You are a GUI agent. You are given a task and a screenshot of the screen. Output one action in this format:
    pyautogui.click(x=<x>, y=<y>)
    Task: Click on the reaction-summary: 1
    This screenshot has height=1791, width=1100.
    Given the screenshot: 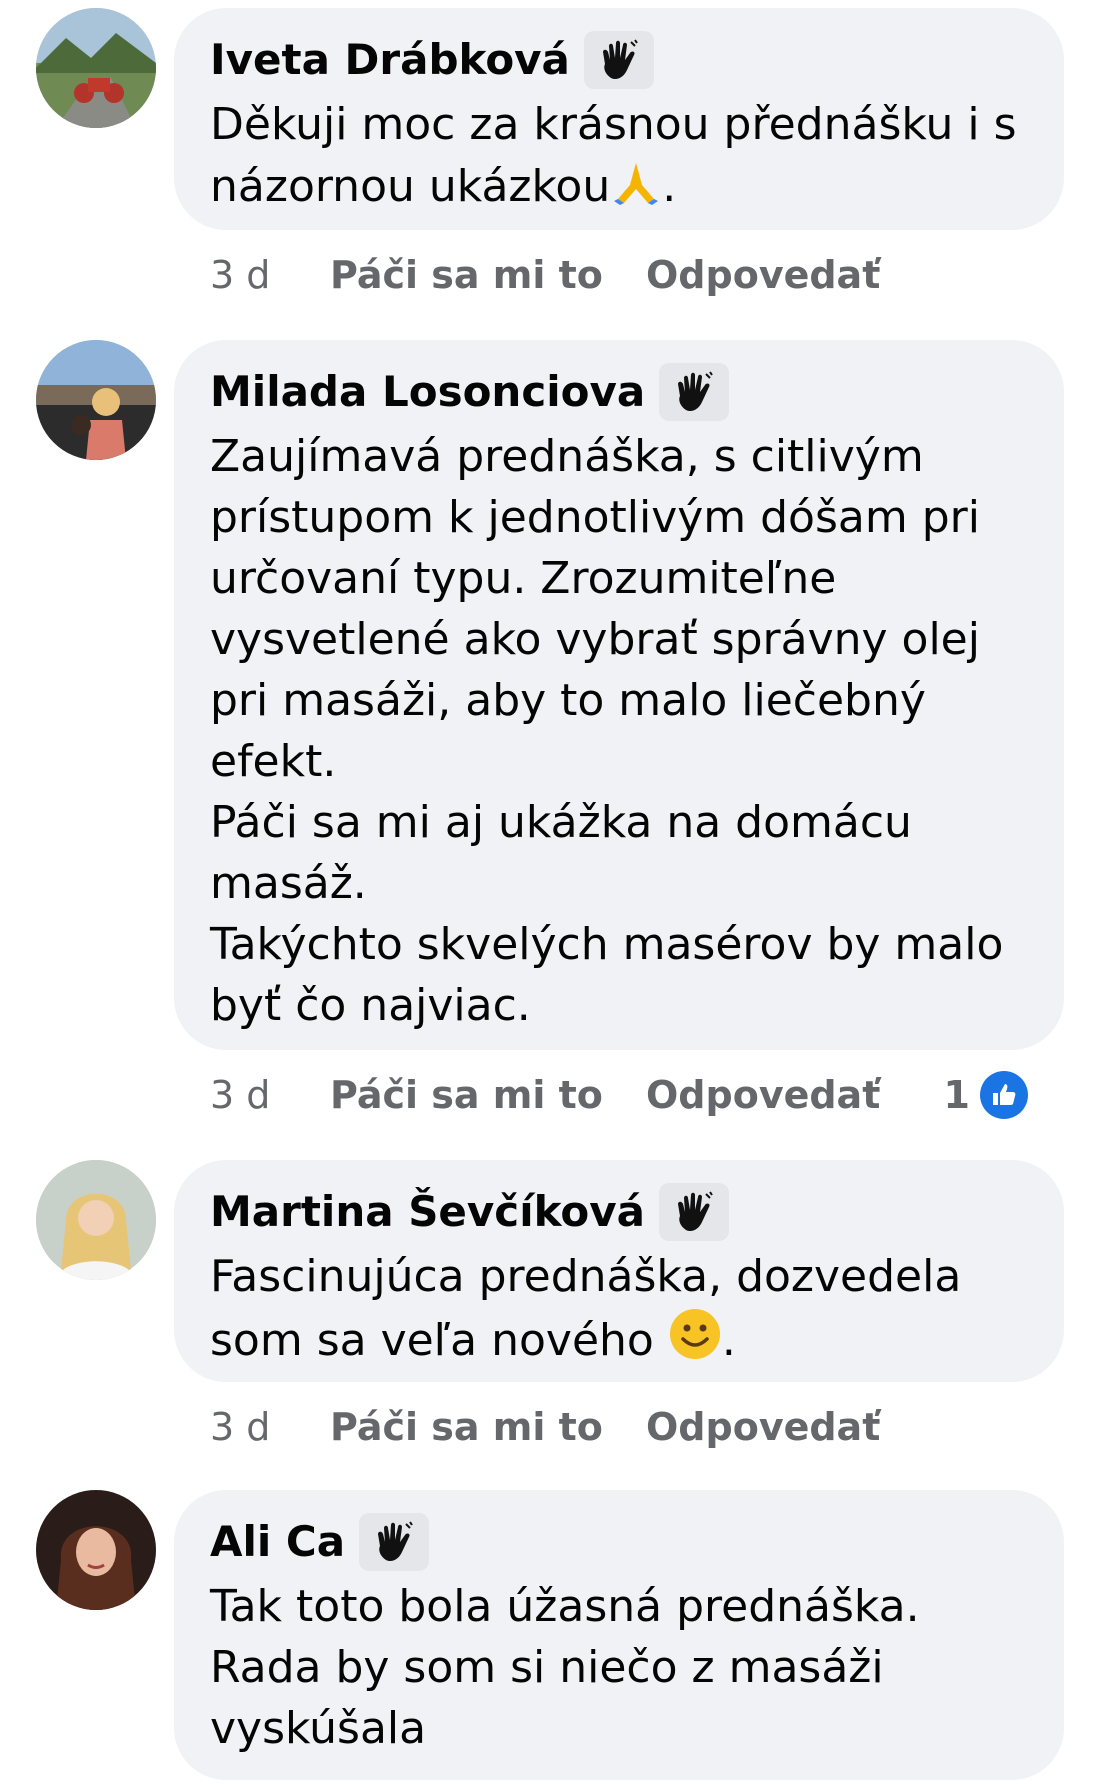 What is the action you would take?
    pyautogui.click(x=986, y=1095)
    